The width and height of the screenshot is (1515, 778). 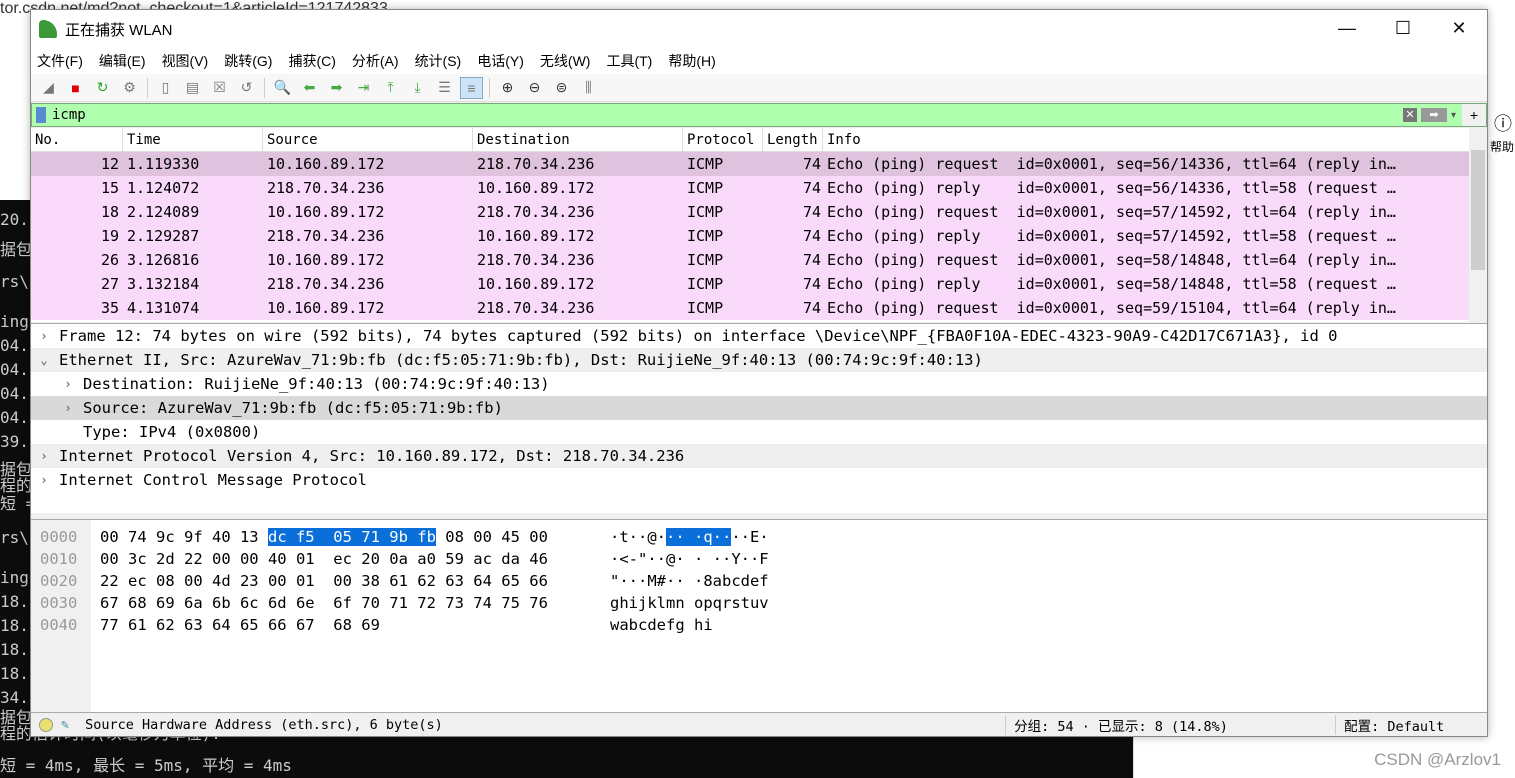 I want to click on zoom-normal-icon: ⊜, so click(x=561, y=88).